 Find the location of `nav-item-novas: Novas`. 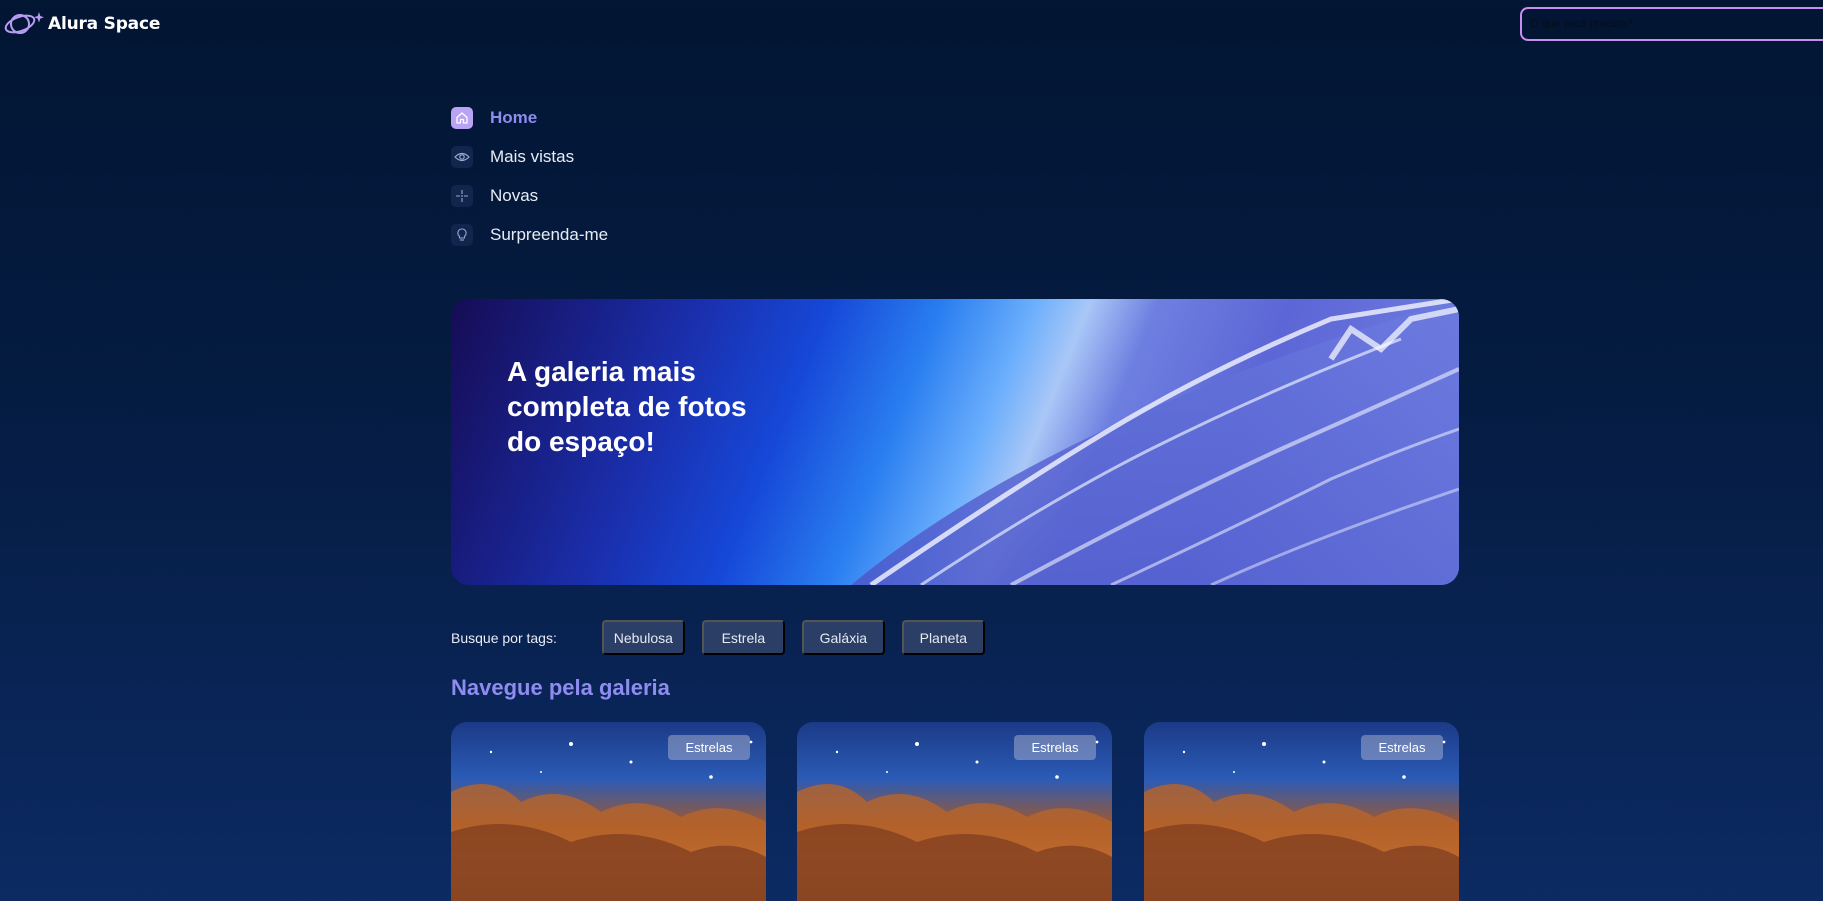

nav-item-novas: Novas is located at coordinates (529, 196).